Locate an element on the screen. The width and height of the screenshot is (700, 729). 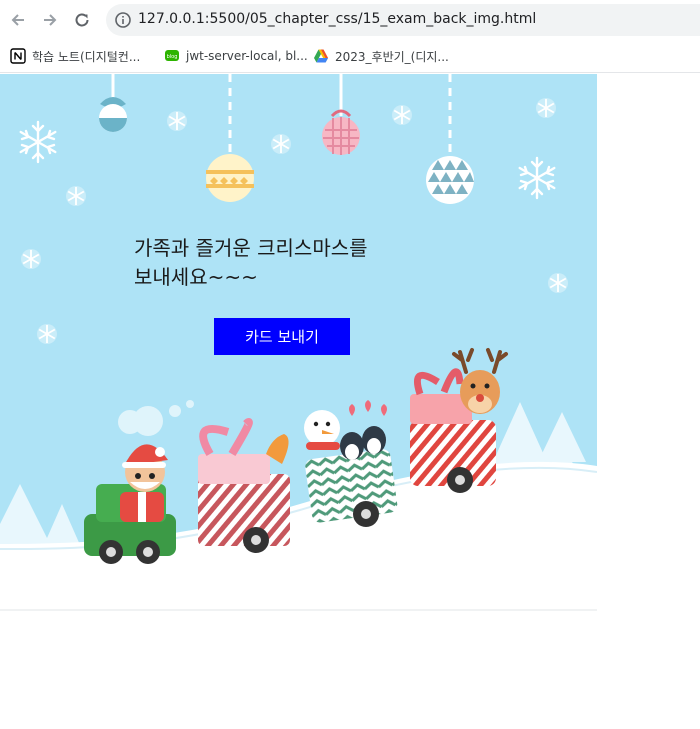
reload-button is located at coordinates (82, 20).